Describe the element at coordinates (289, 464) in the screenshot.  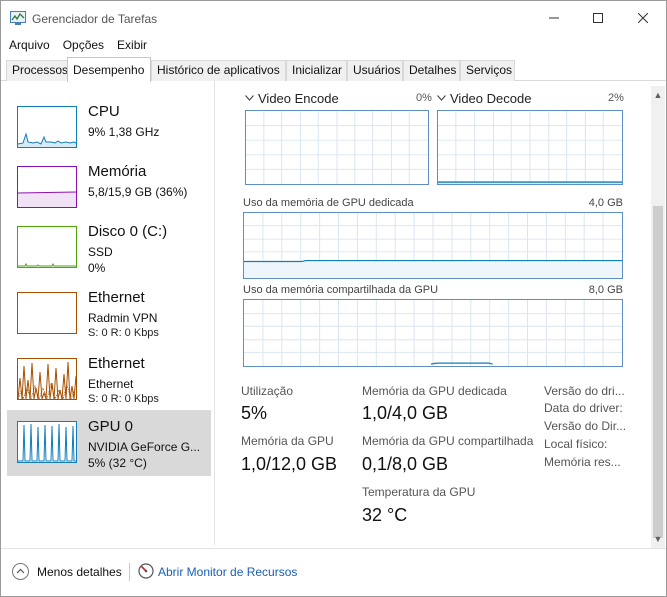
I see `memoria-gpu-value: 1,0/12,0 GB` at that location.